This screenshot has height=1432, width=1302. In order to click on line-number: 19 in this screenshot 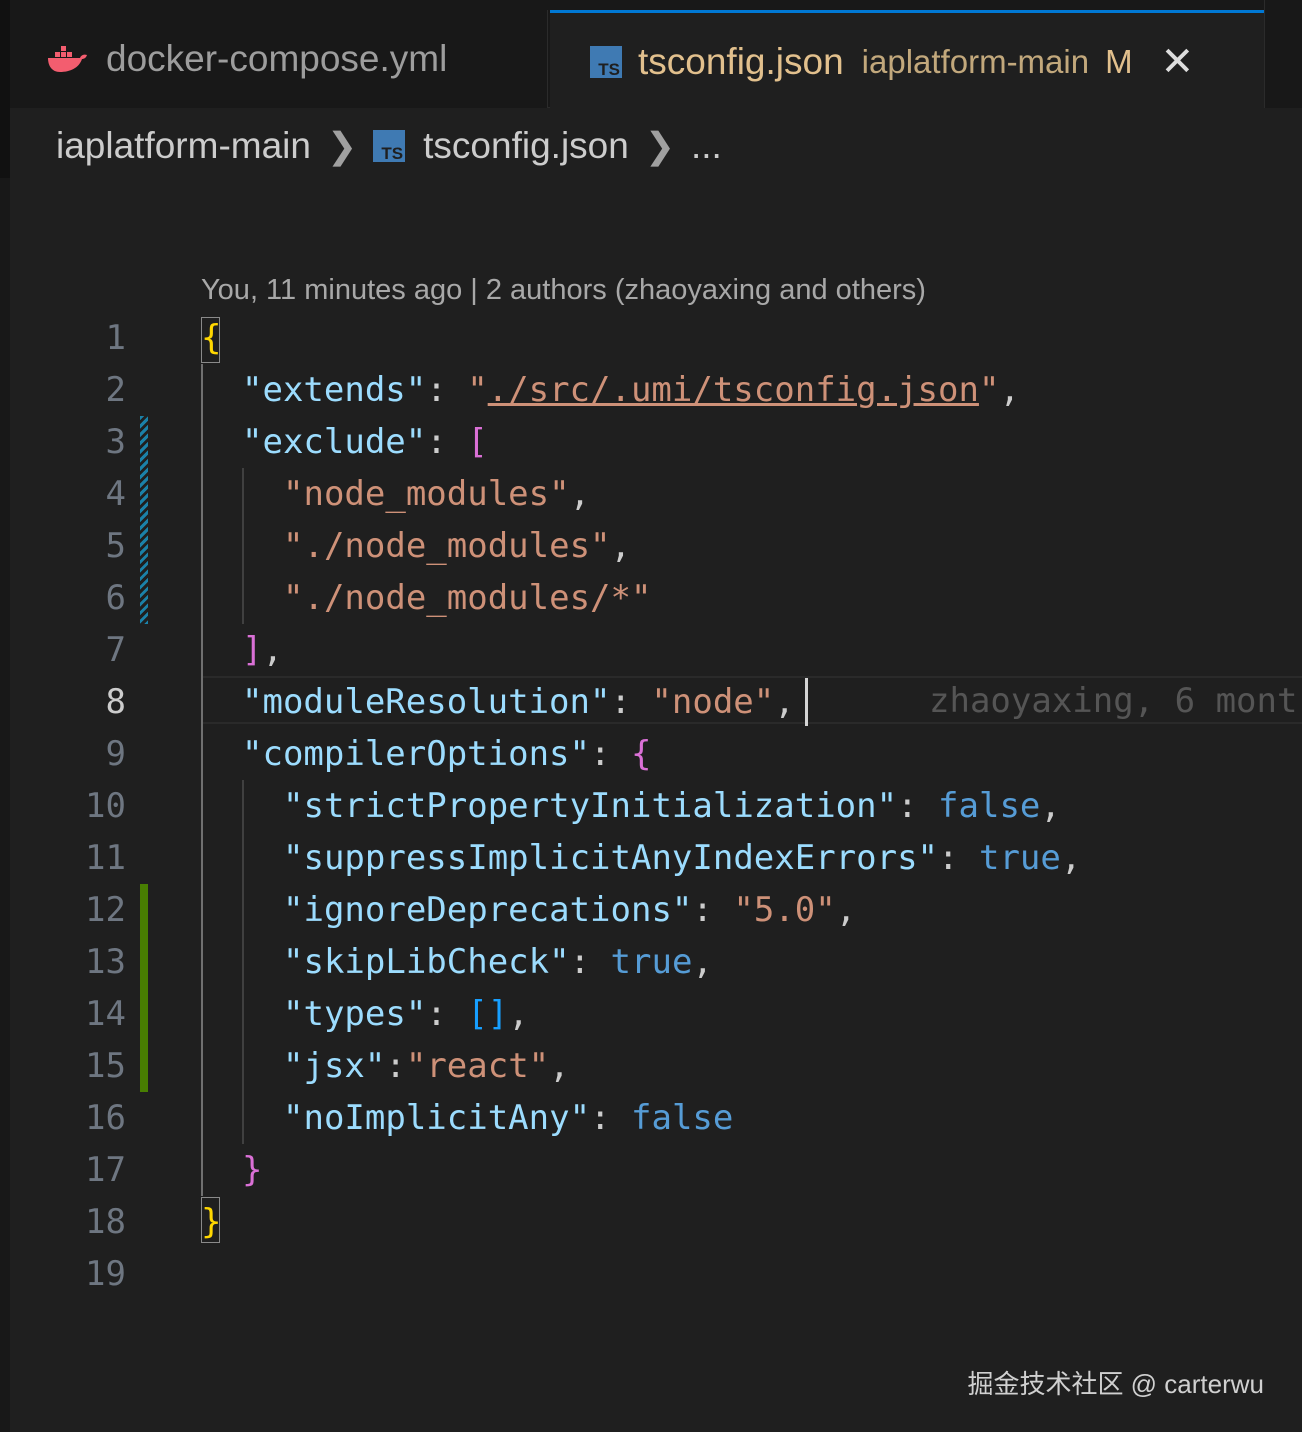, I will do `click(63, 1274)`.